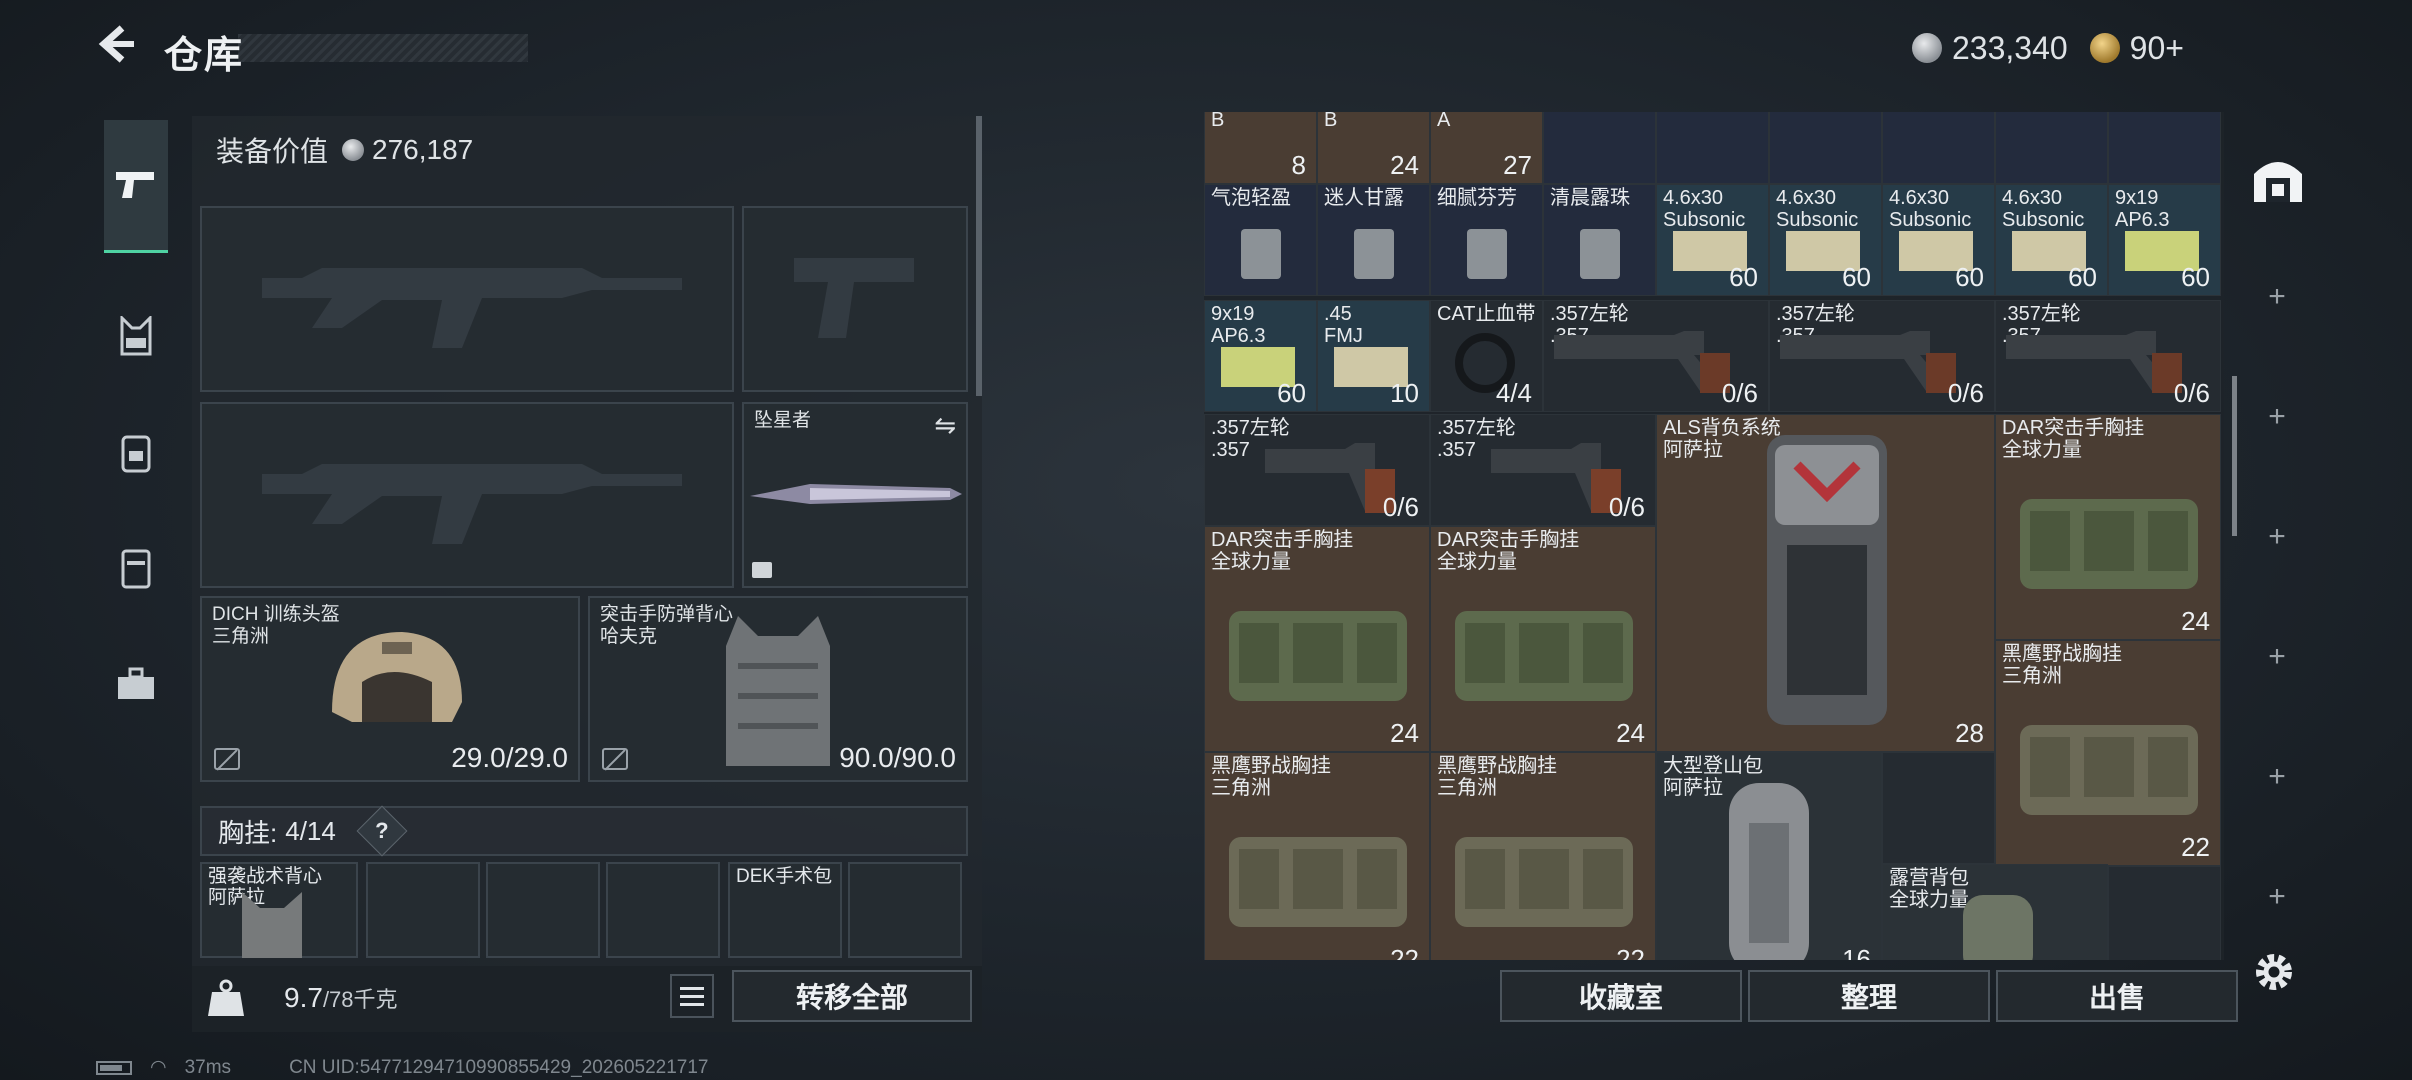  Describe the element at coordinates (1869, 996) in the screenshot. I see `sort-button: 整理` at that location.